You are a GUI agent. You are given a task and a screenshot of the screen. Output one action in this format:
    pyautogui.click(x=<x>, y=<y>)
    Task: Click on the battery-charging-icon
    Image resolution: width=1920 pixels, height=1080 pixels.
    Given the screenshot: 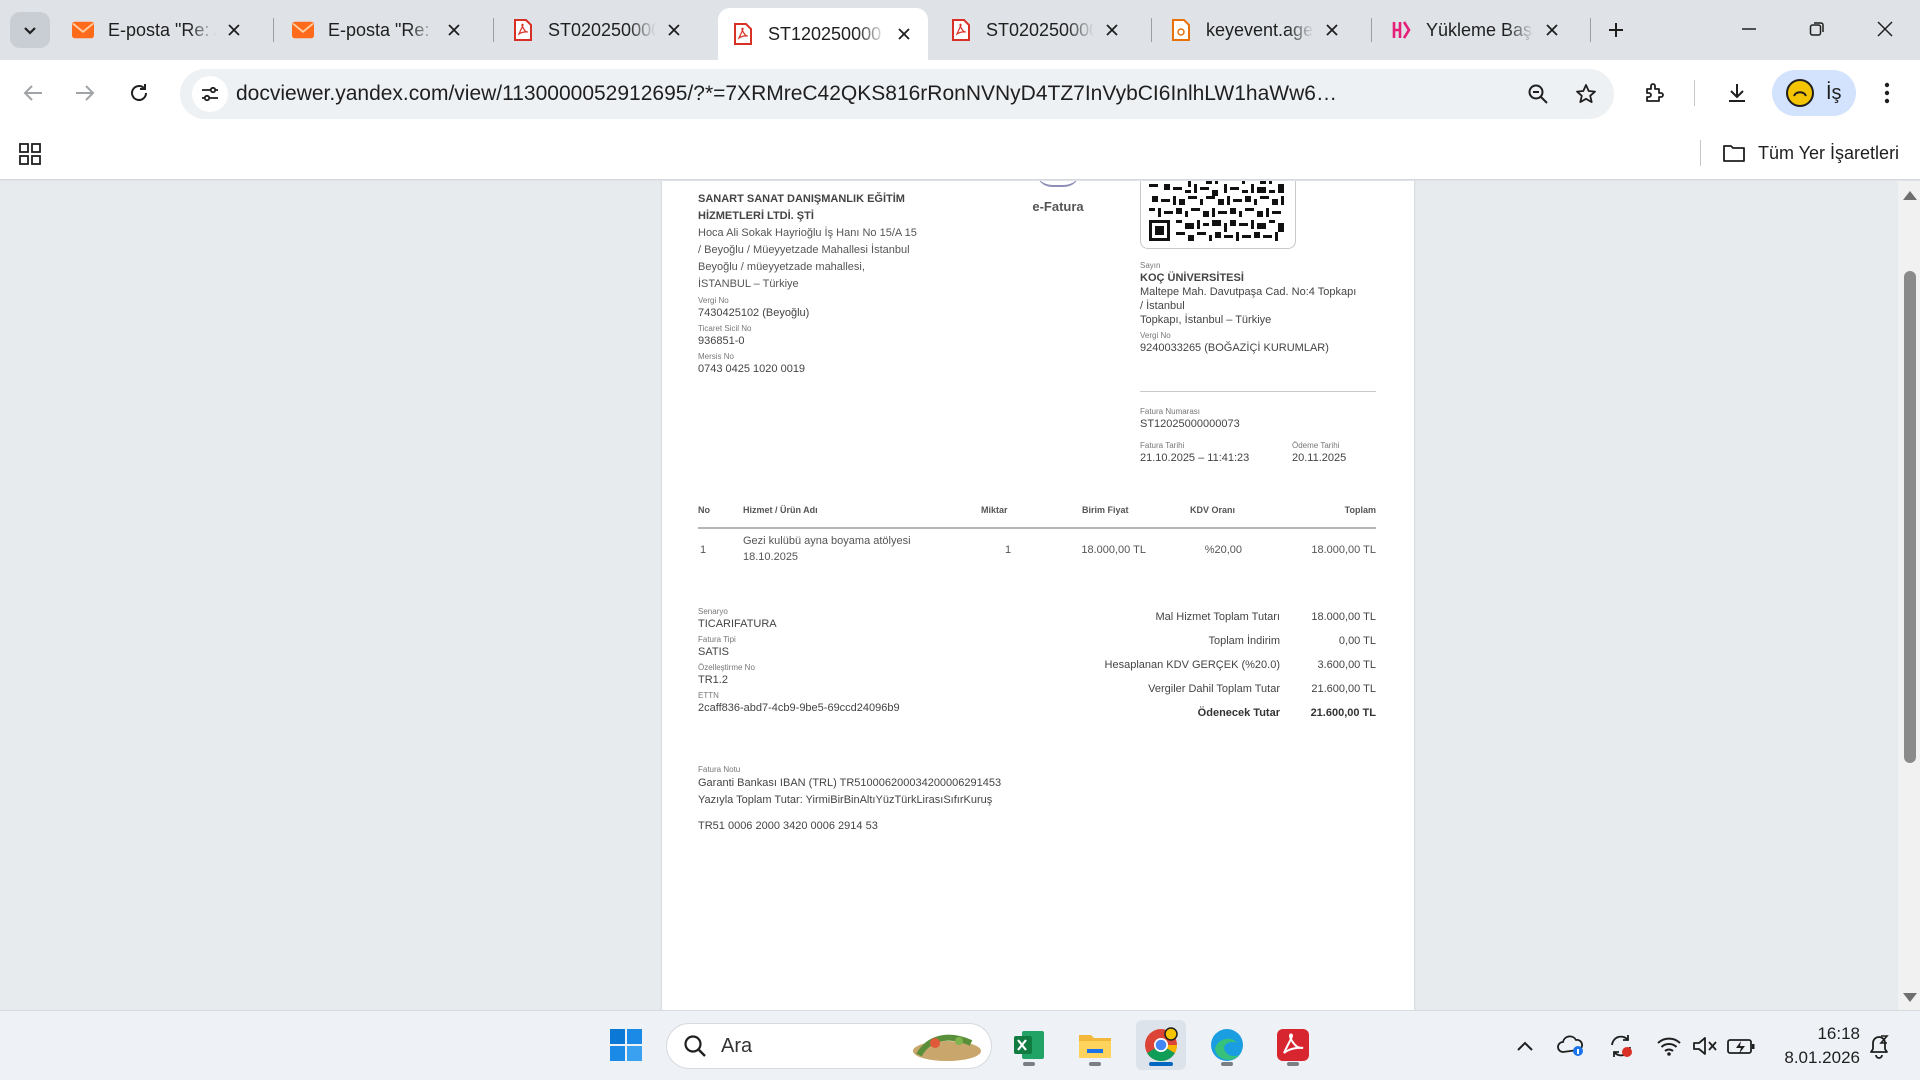 What is the action you would take?
    pyautogui.click(x=1741, y=1046)
    